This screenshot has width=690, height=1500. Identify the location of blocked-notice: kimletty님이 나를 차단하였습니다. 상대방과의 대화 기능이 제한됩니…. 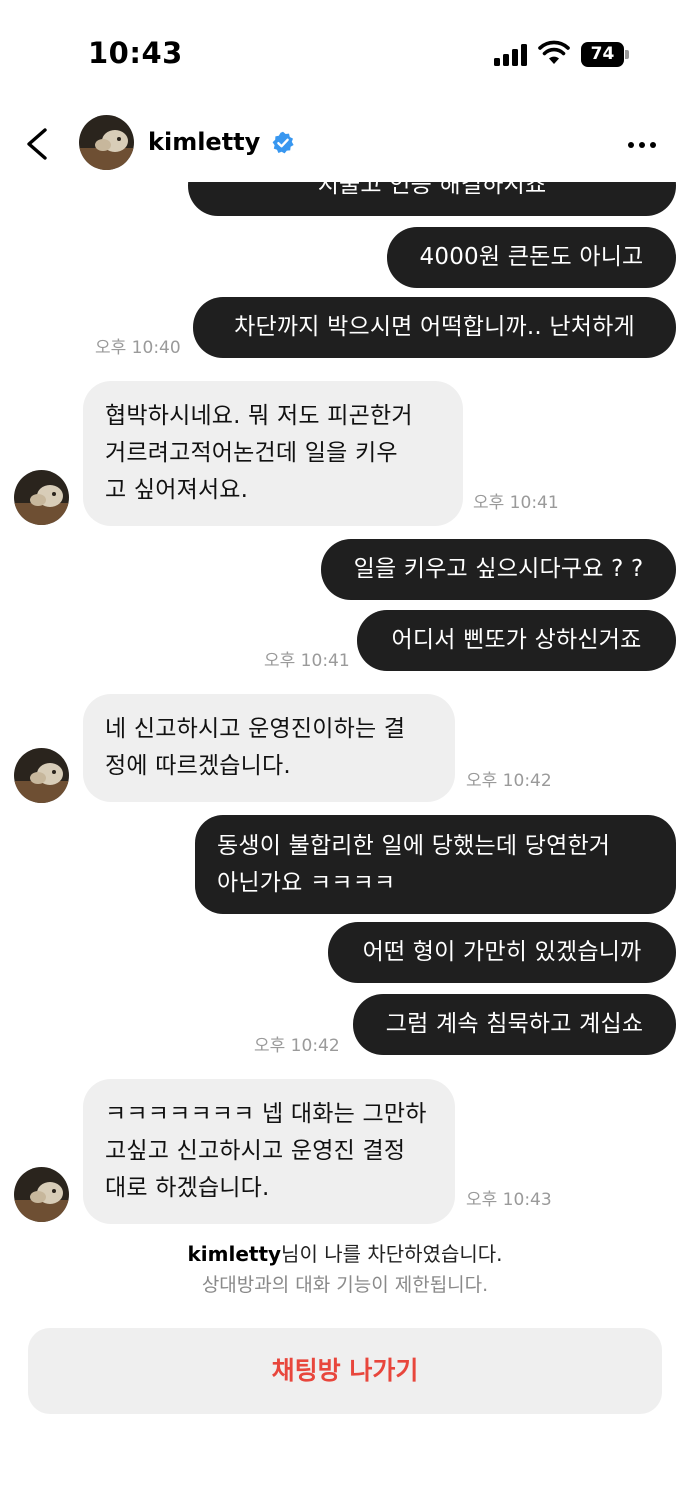
(345, 1269).